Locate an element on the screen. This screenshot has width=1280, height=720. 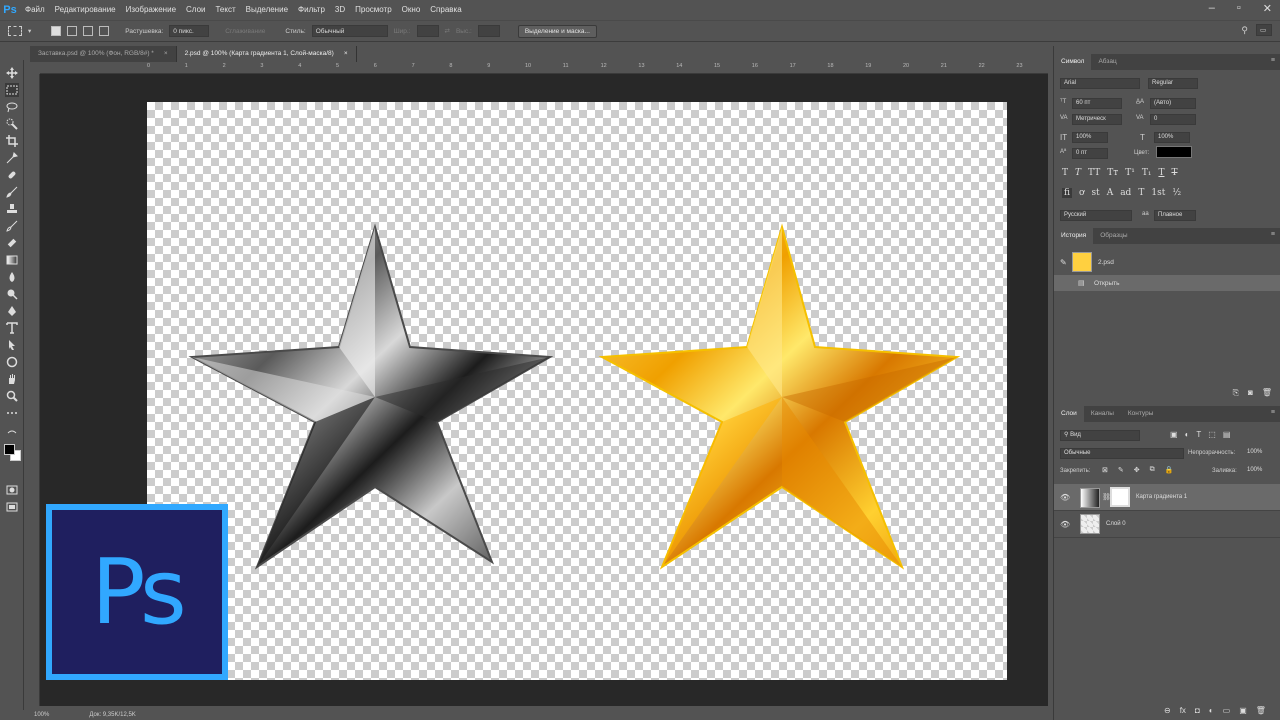
dodge-tool-icon is located at coordinates (12, 294).